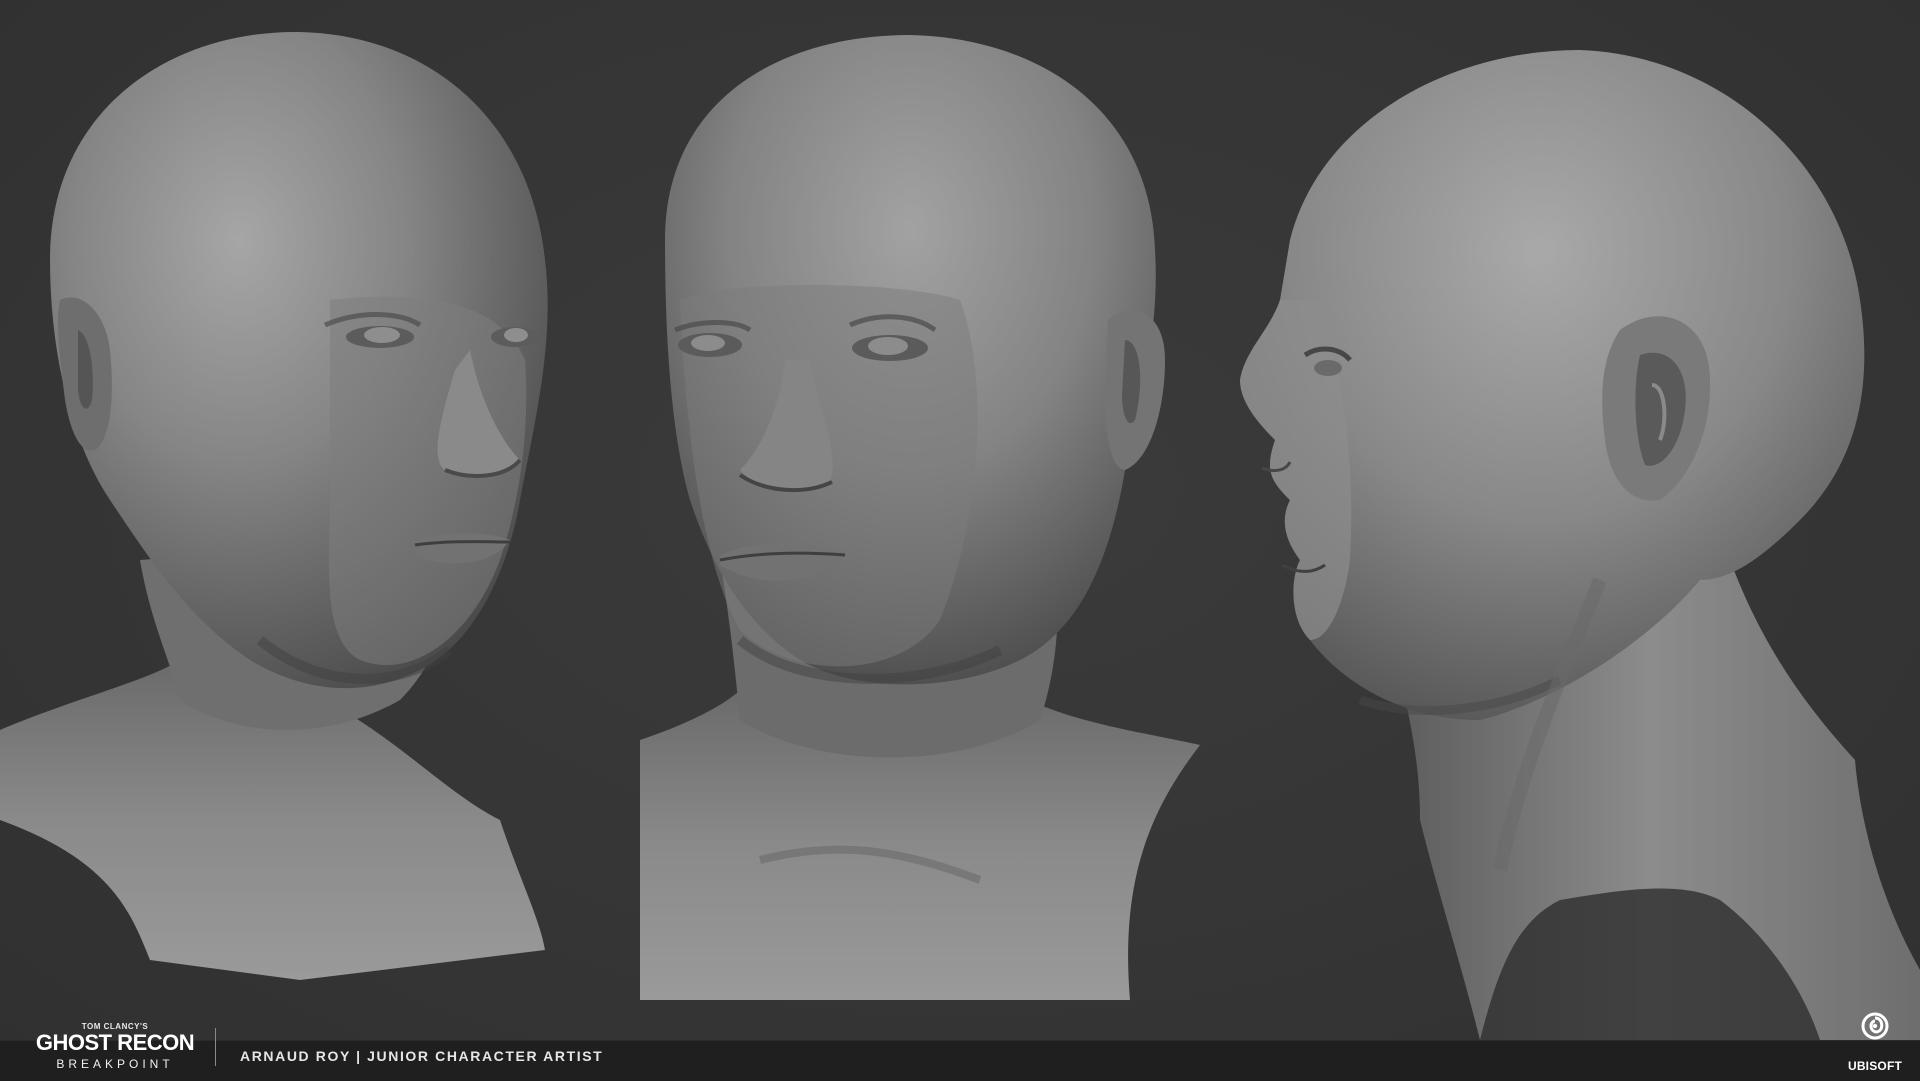  I want to click on game-logo-title: GHOST RECON, so click(115, 1042).